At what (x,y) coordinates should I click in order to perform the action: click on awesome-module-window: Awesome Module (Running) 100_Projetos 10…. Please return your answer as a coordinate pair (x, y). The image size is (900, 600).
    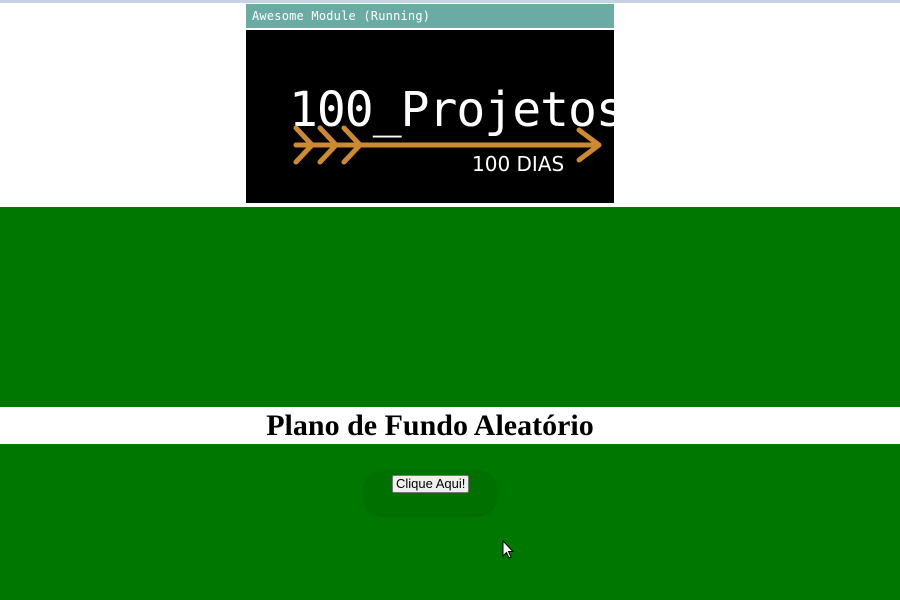
    Looking at the image, I should click on (430, 103).